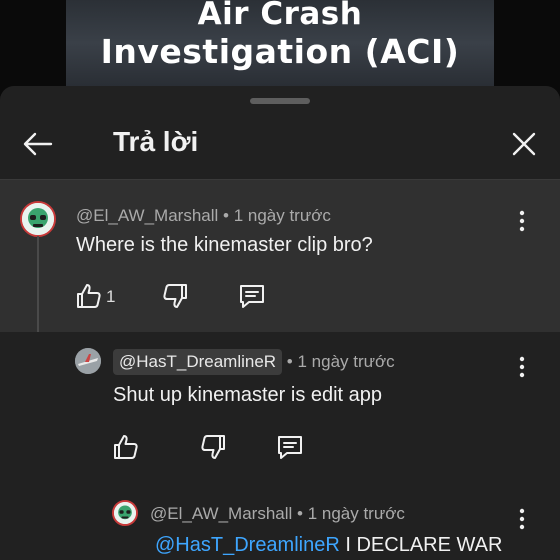 This screenshot has height=560, width=560. I want to click on video-title-overlay: Air Crash Investigation (ACI), so click(280, 36).